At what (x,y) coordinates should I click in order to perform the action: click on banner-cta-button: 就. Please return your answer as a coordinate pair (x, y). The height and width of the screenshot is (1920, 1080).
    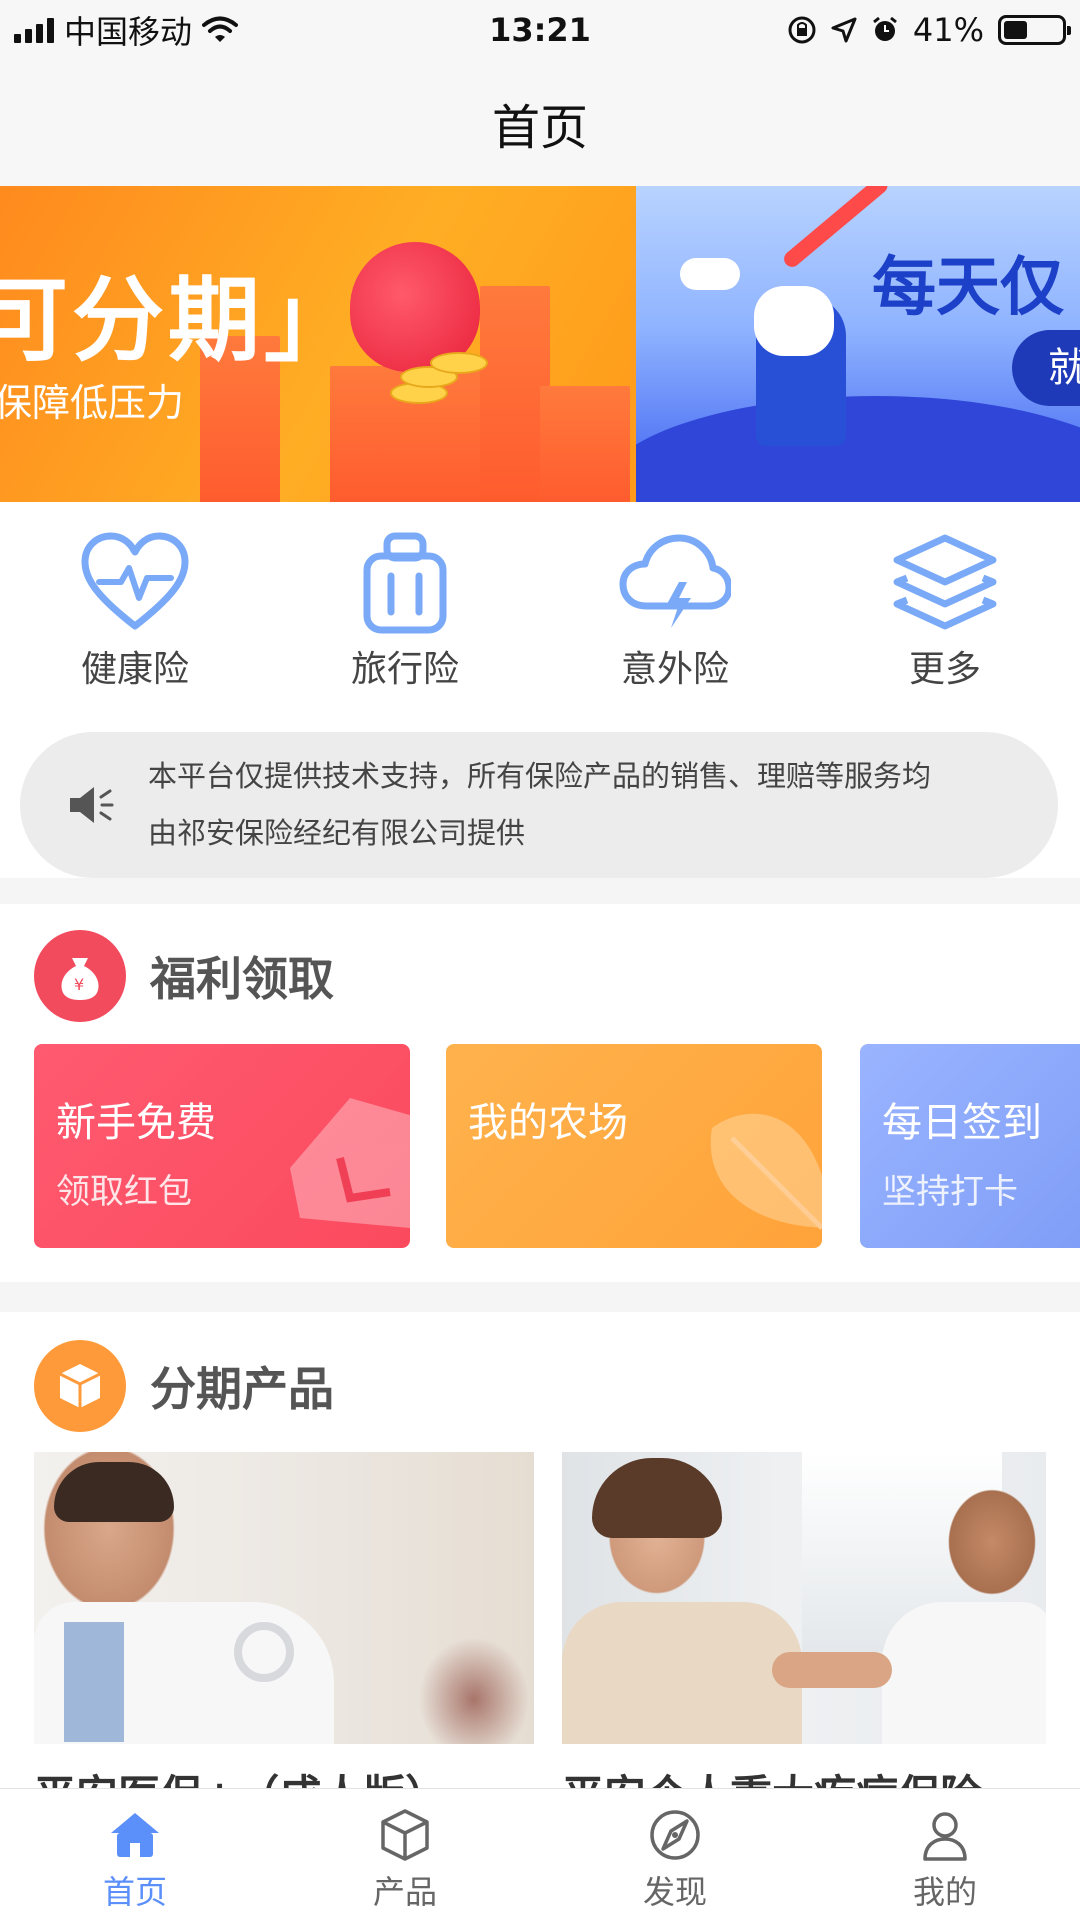
    Looking at the image, I should click on (1046, 368).